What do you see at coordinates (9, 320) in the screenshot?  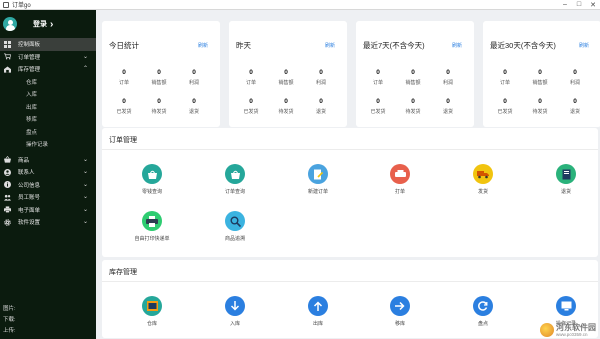 I see `sidebar-footer: 图片: 下载: 上传:` at bounding box center [9, 320].